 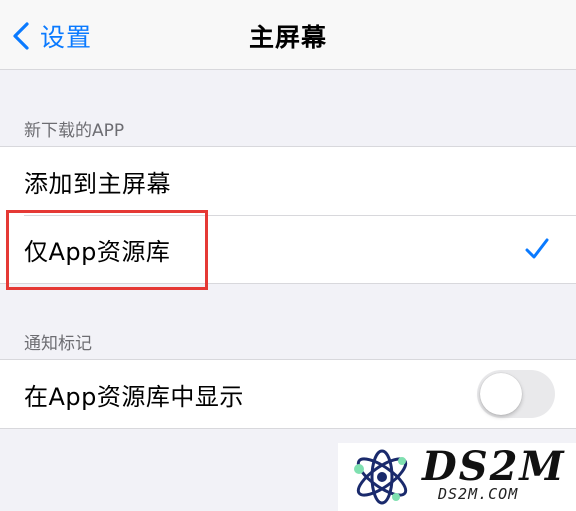 What do you see at coordinates (58, 344) in the screenshot?
I see `section-header-notification-badges: 通知标记` at bounding box center [58, 344].